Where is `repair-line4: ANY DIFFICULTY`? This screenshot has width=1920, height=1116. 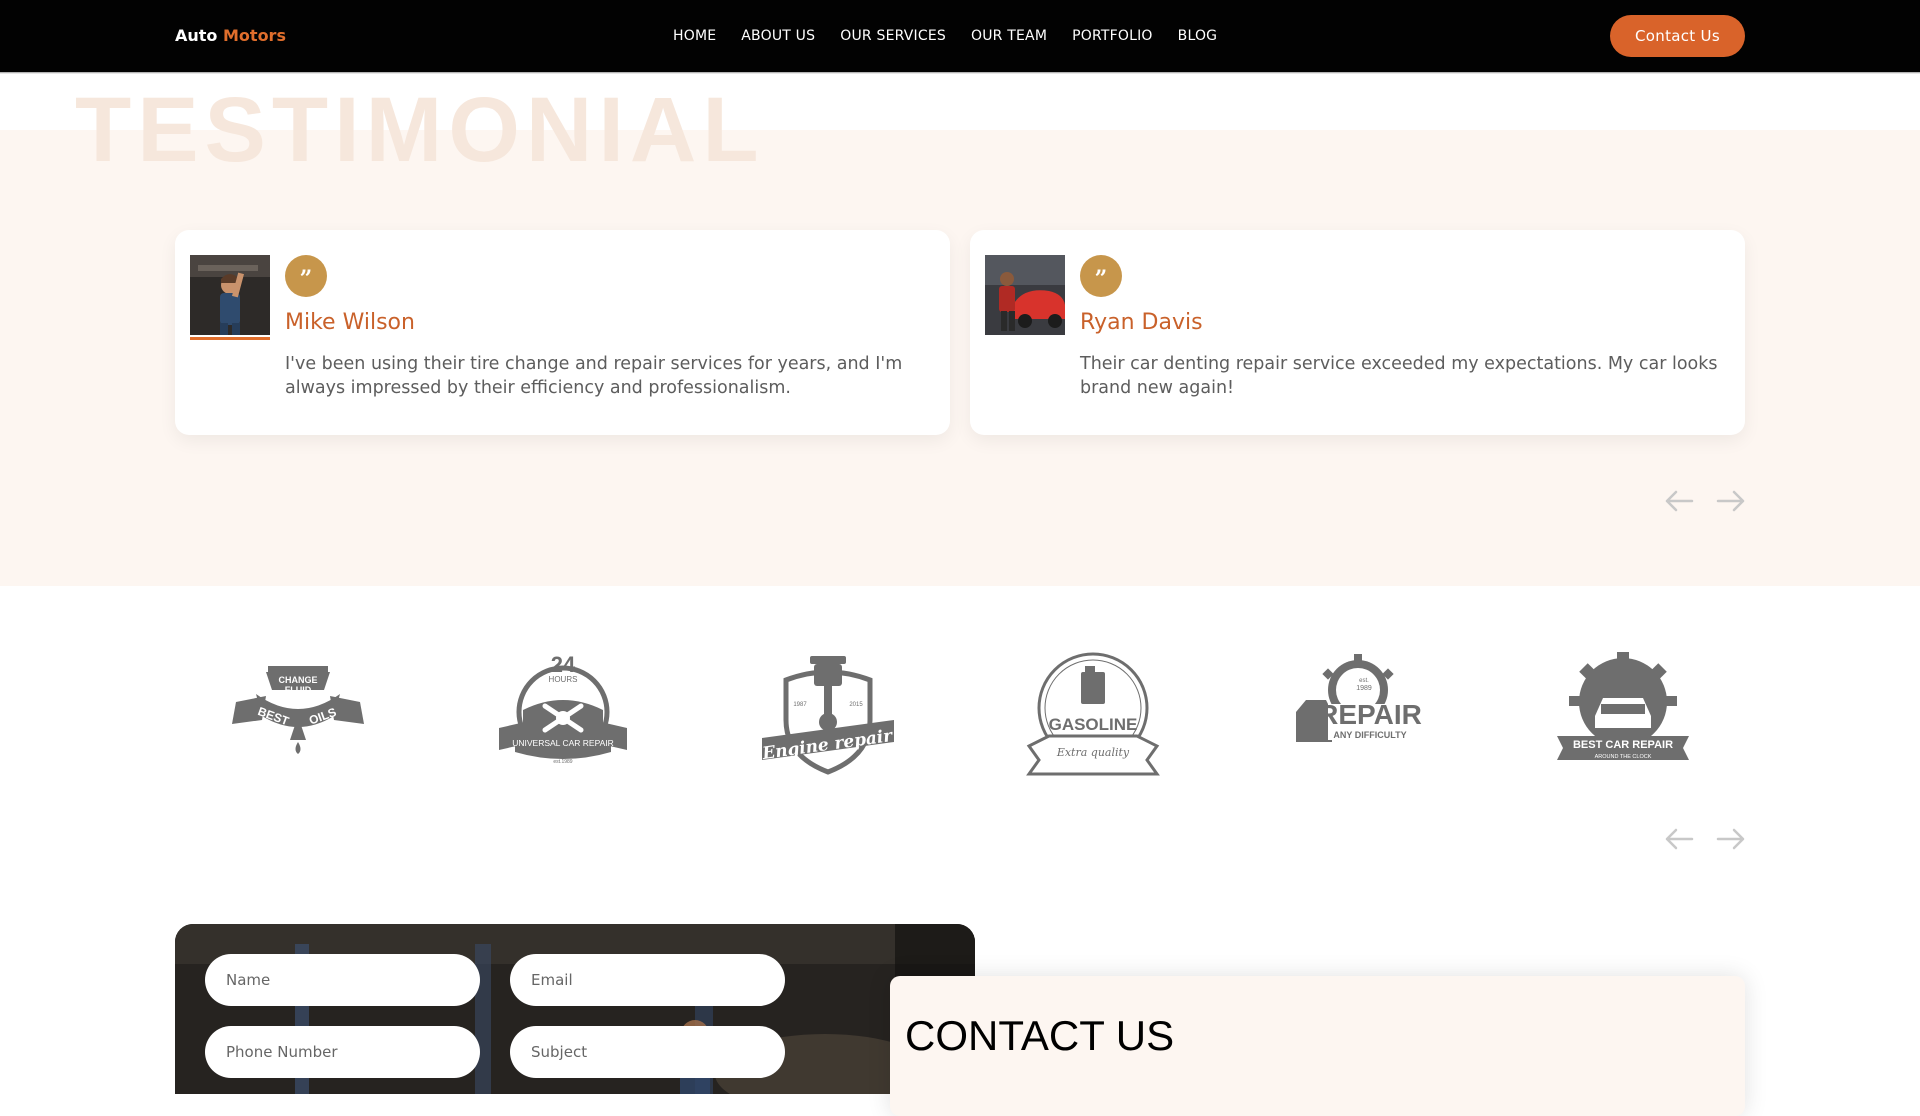 repair-line4: ANY DIFFICULTY is located at coordinates (1369, 735).